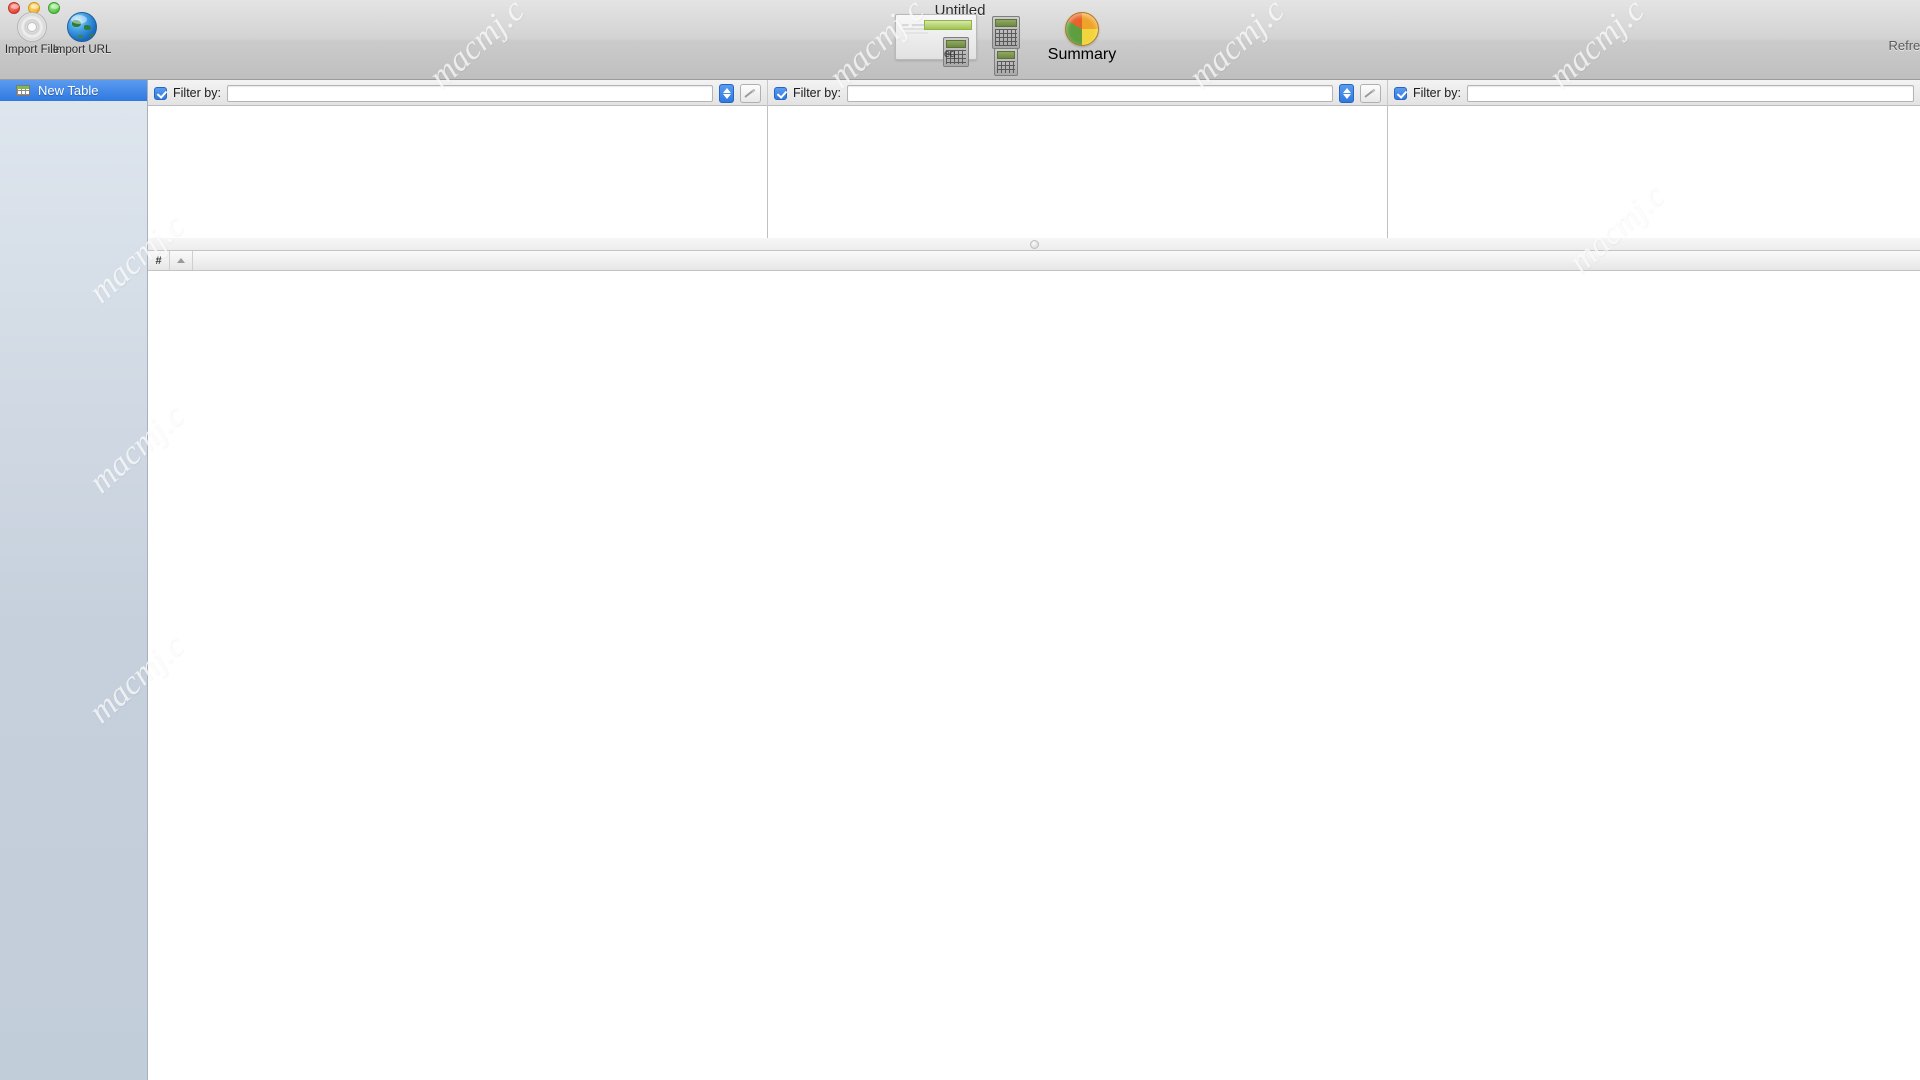  Describe the element at coordinates (1082, 29) in the screenshot. I see `pie-chart-icon` at that location.